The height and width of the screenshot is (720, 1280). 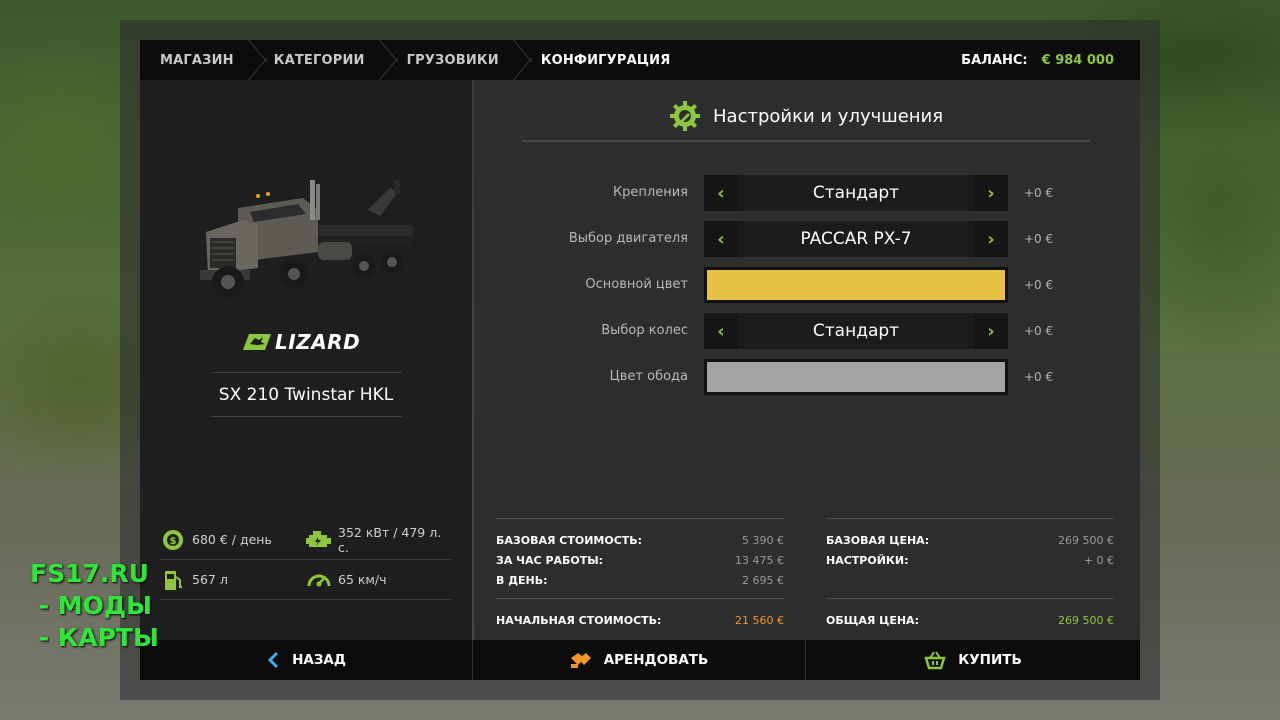 I want to click on lease-button: АРЕНДОВАТЬ, so click(x=639, y=660).